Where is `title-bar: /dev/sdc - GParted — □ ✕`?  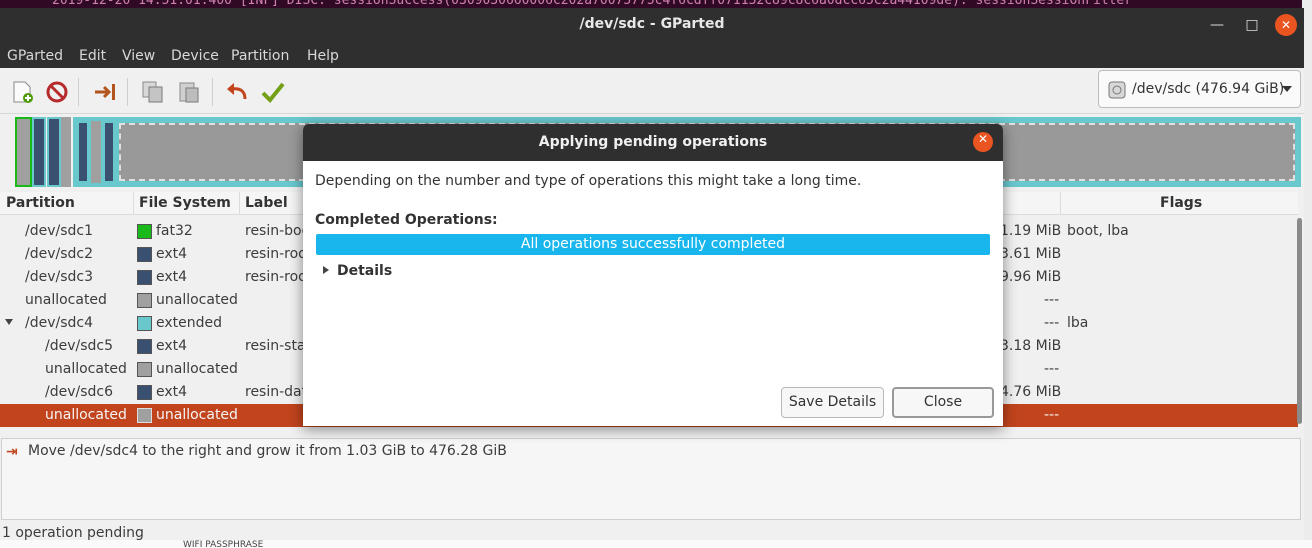 title-bar: /dev/sdc - GParted — □ ✕ is located at coordinates (652, 25).